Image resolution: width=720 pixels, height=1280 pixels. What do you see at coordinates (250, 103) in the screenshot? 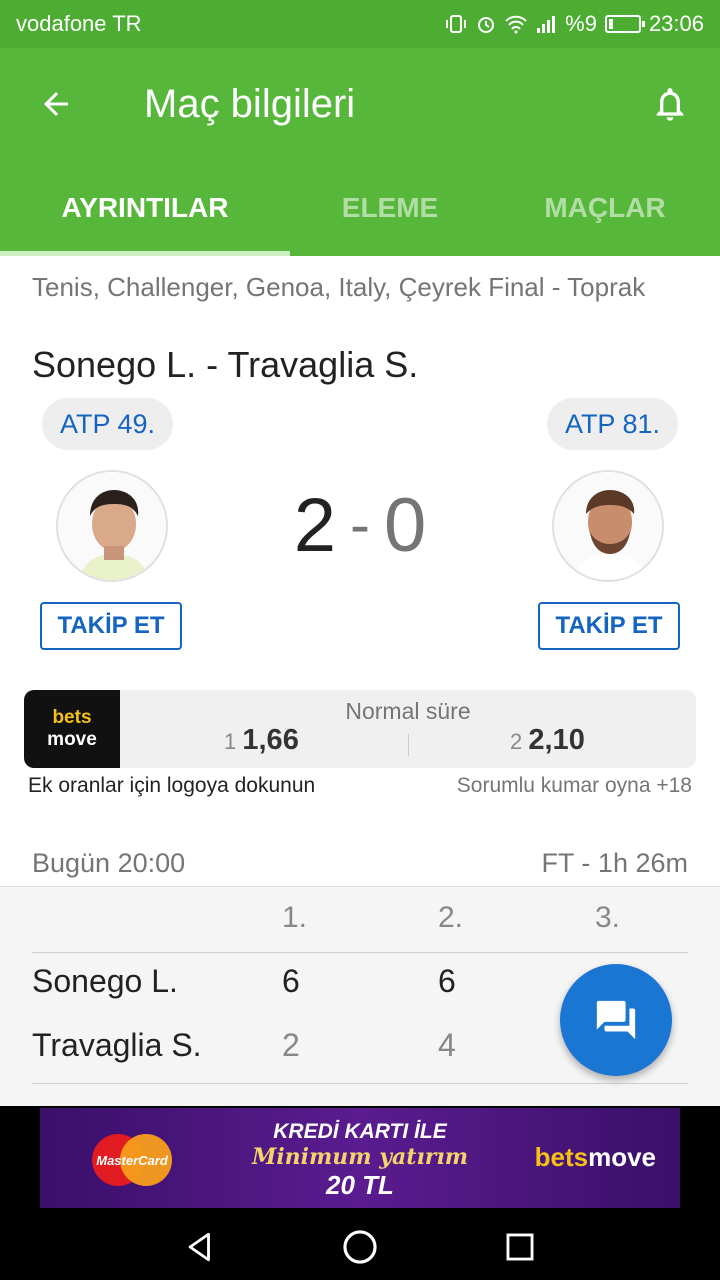
I see `page-title: Maç bilgileri` at bounding box center [250, 103].